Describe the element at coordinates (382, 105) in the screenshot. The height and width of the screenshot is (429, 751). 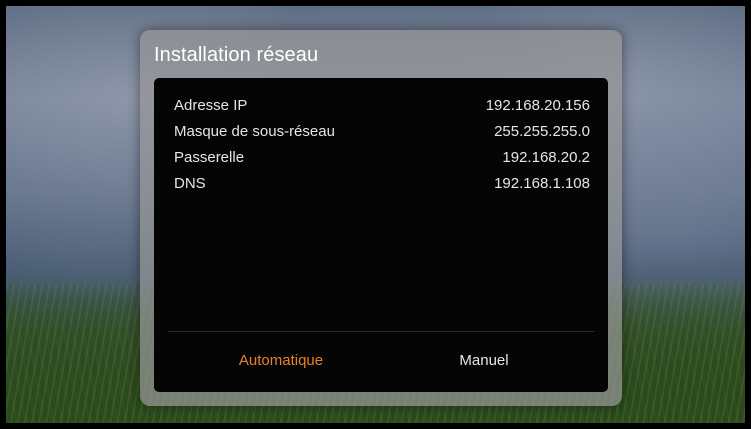
I see `info-row-ip-address: Adresse IP 192.168.20.156` at that location.